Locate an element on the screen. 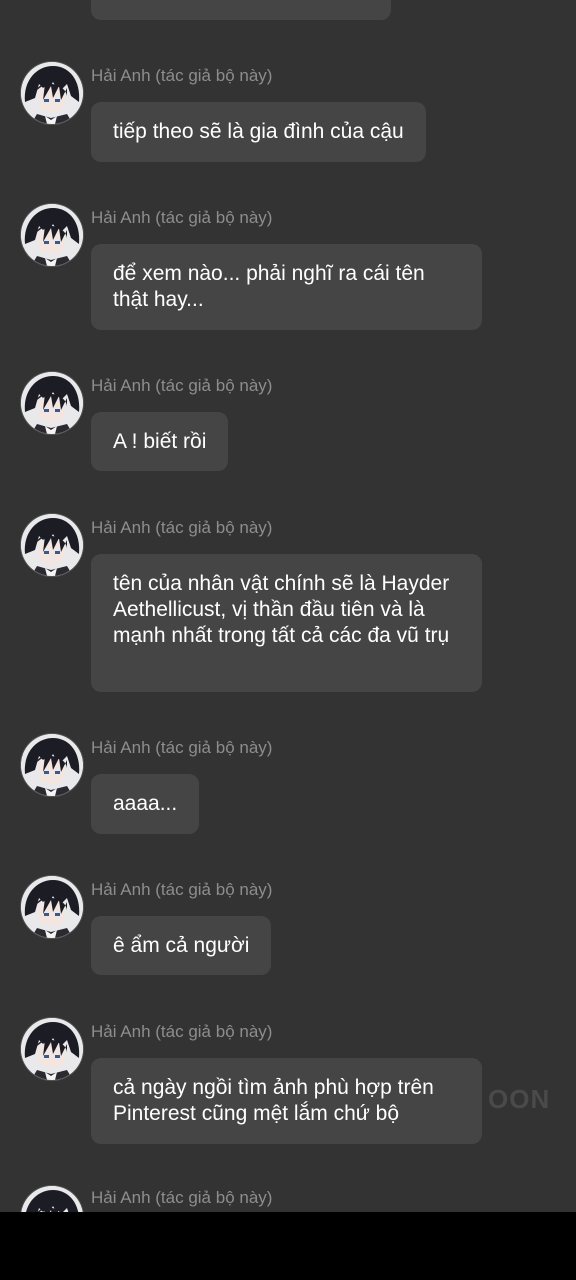 Image resolution: width=576 pixels, height=1280 pixels. message-bubble: A ! biết rồi is located at coordinates (160, 441).